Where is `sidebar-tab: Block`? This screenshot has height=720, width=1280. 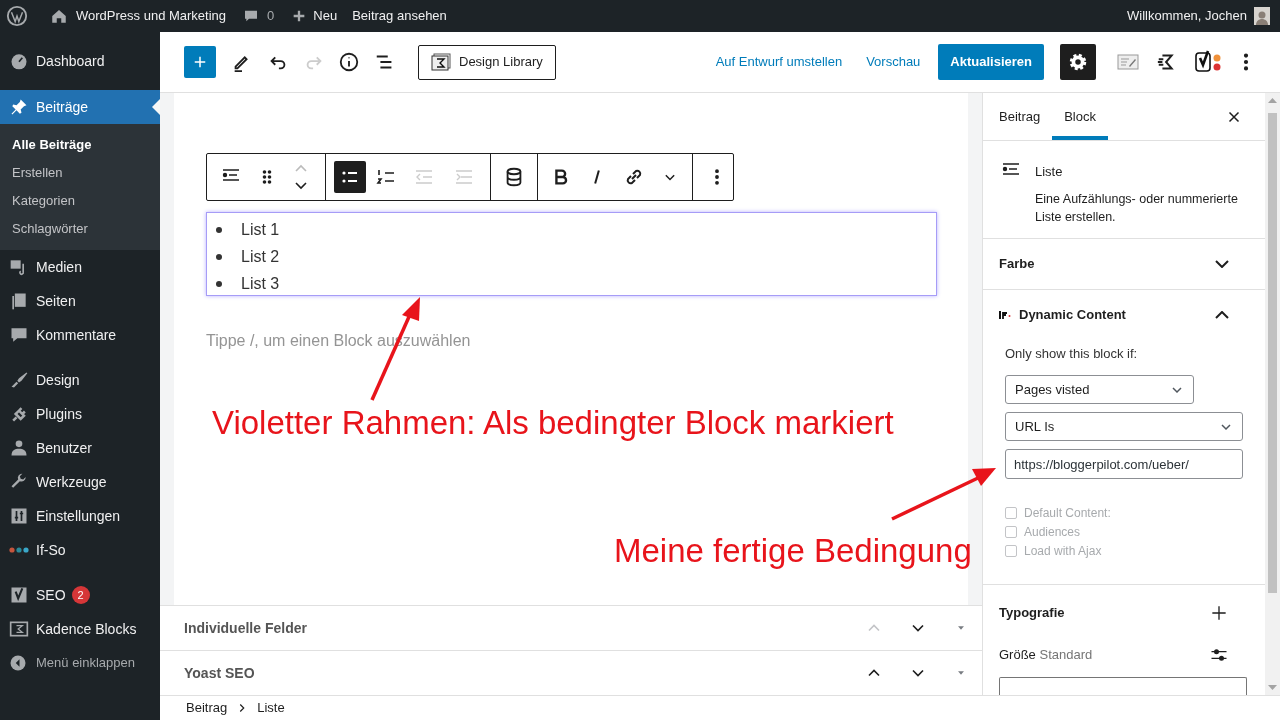 sidebar-tab: Block is located at coordinates (1080, 116).